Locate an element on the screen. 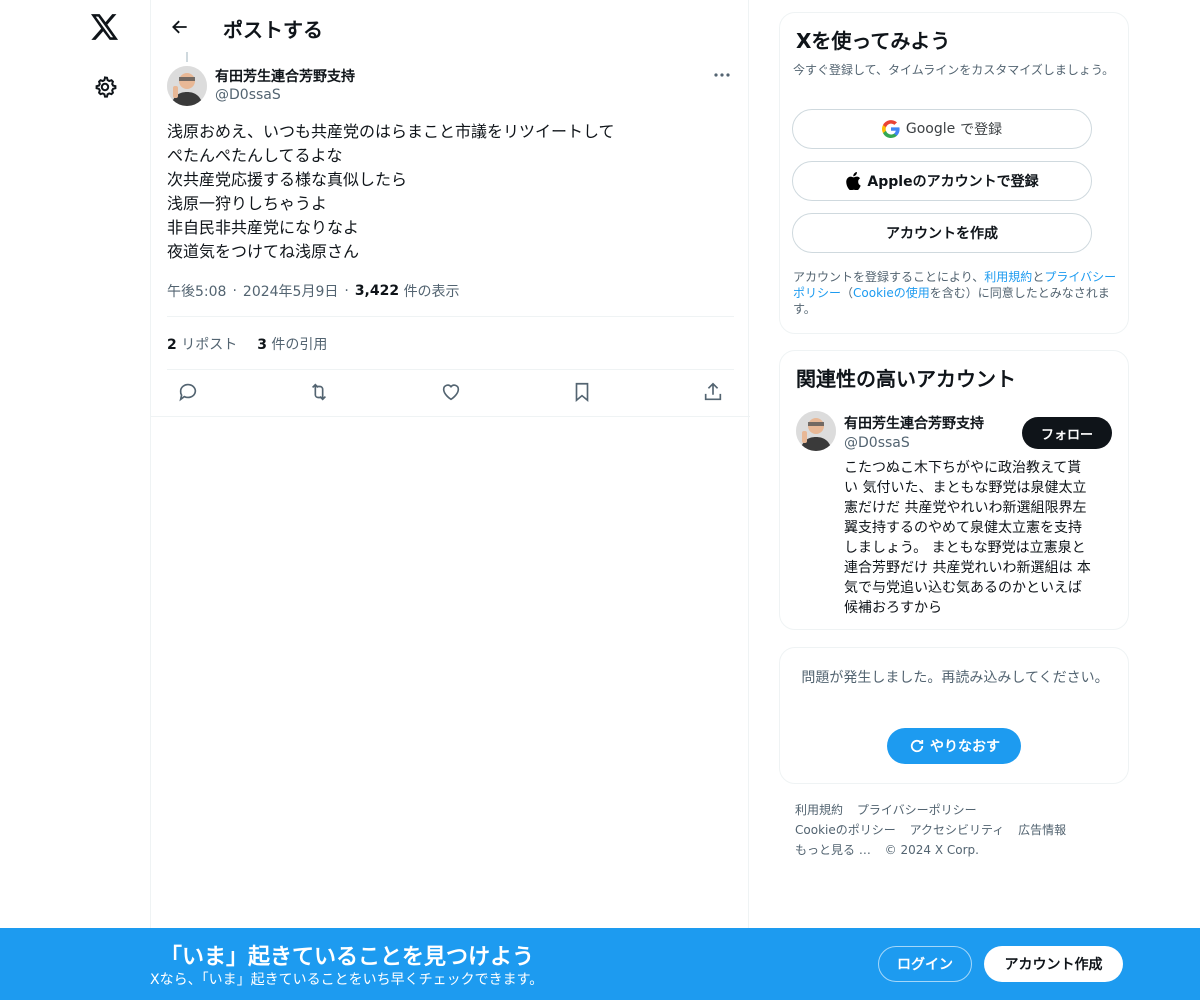 The image size is (1200, 1000). author-handle: @D0ssaS is located at coordinates (248, 95).